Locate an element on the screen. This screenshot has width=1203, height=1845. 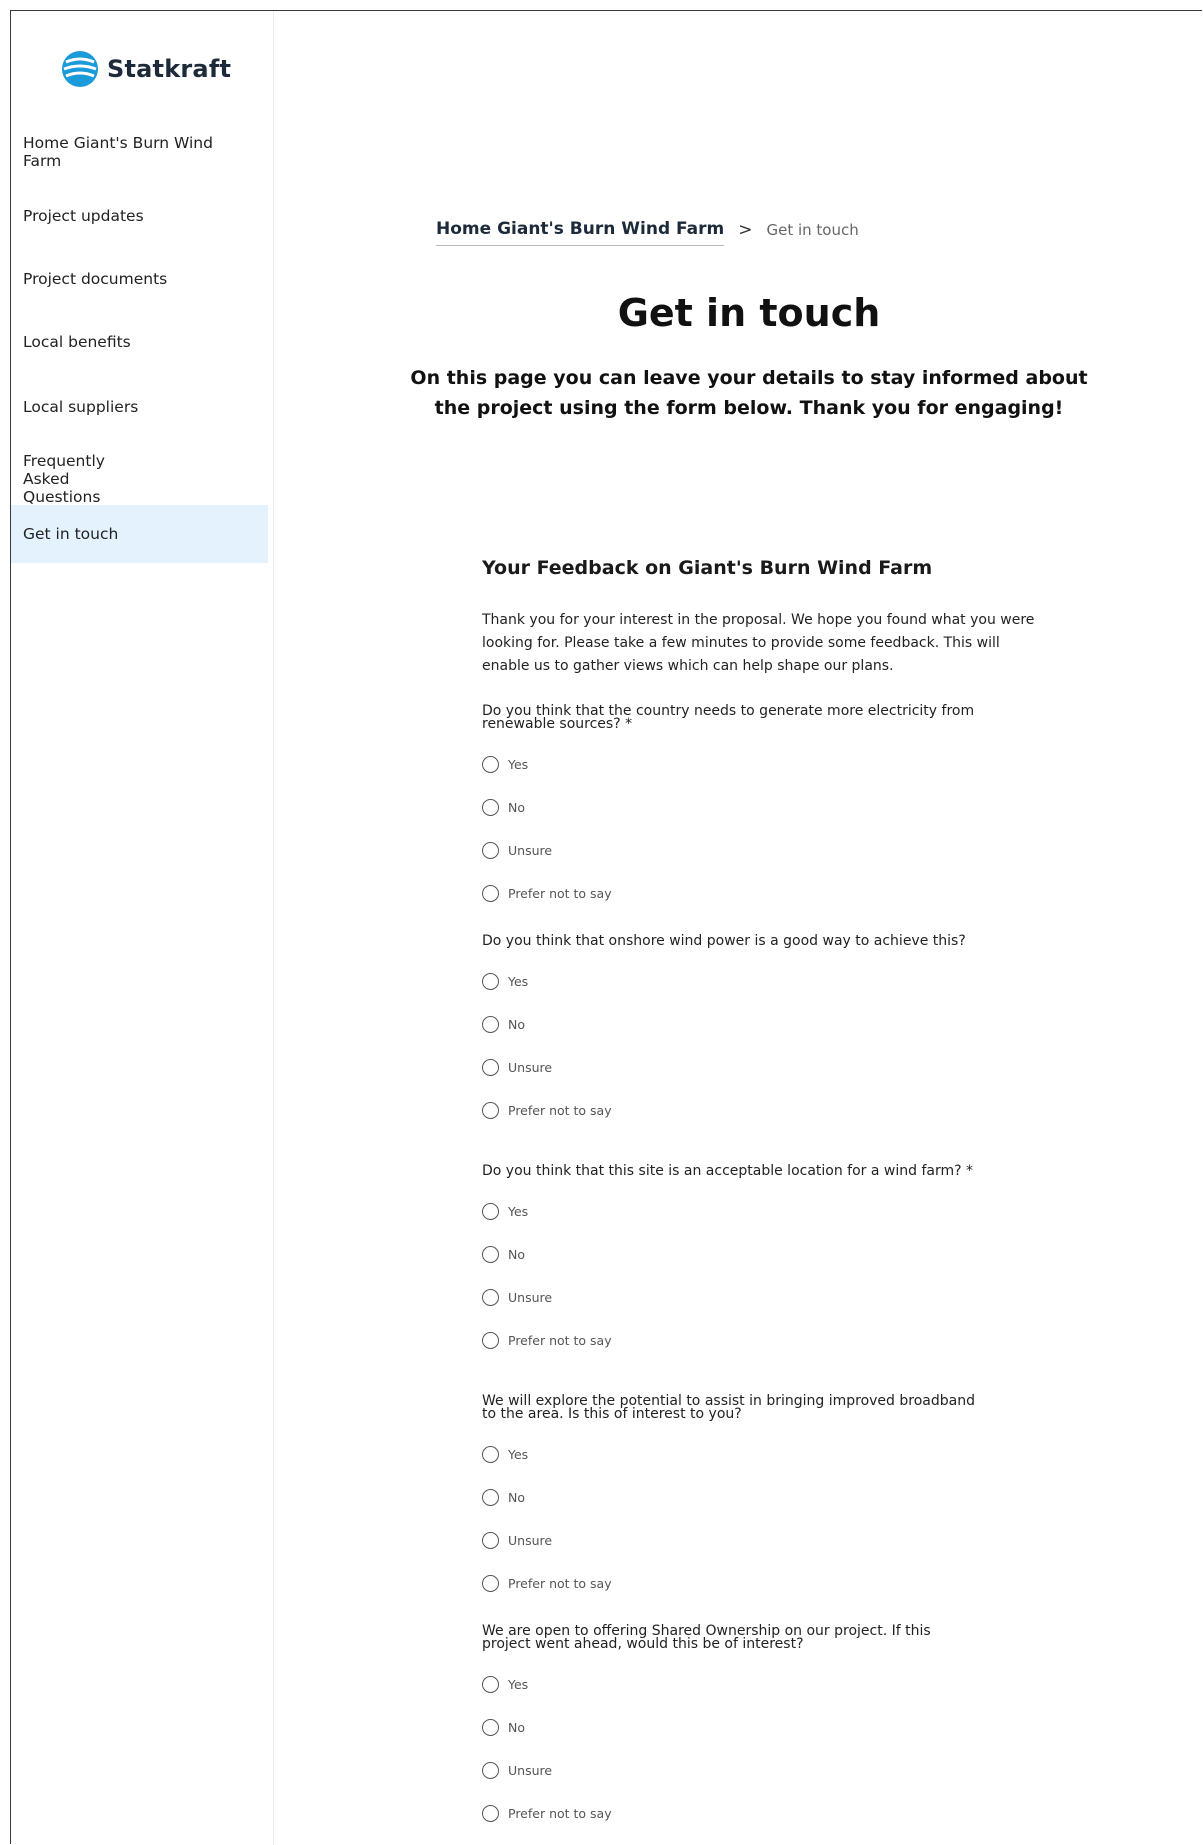
sidebar-item-get-in-touch: Get in touch is located at coordinates (139, 534).